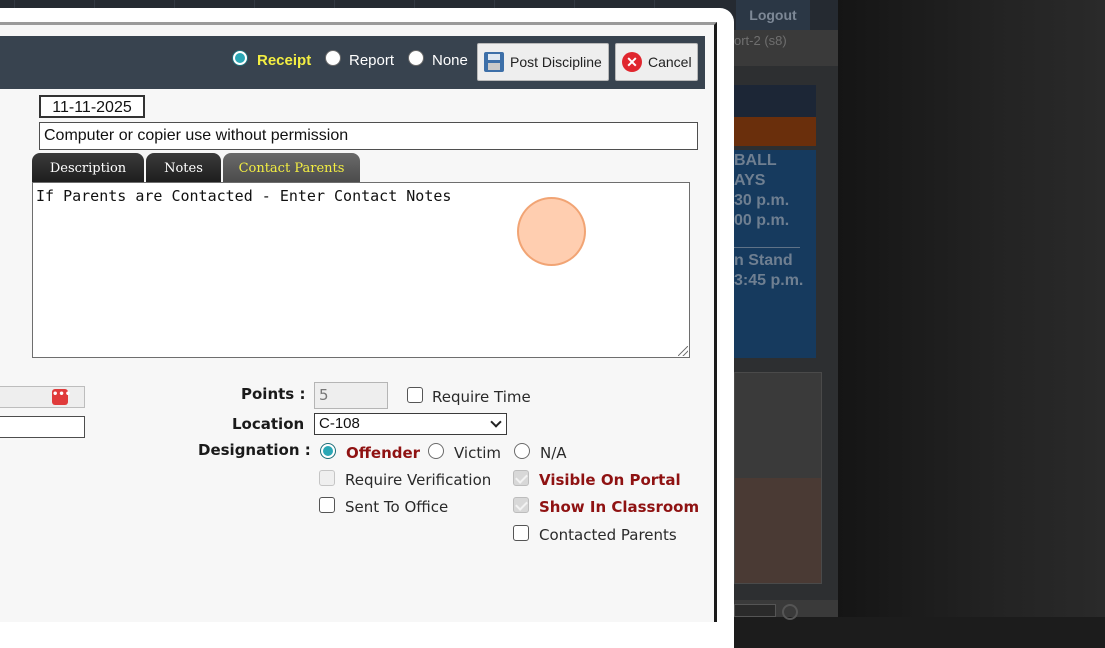 This screenshot has height=648, width=1105. Describe the element at coordinates (268, 424) in the screenshot. I see `location-label: Location` at that location.